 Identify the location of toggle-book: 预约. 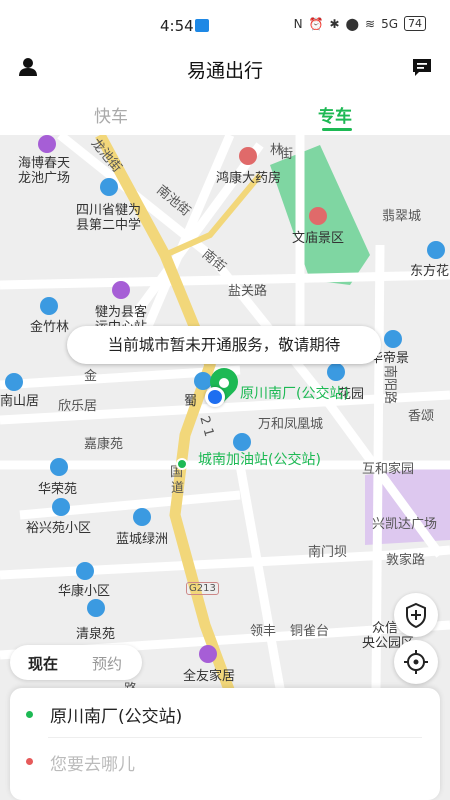
(107, 663).